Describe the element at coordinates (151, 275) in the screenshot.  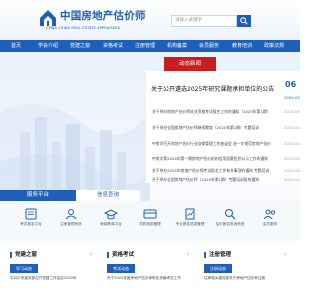
I see `section-exam: 资格考试 › 考试动态 关于2025年度房地产估价师职业资格考试工作` at that location.